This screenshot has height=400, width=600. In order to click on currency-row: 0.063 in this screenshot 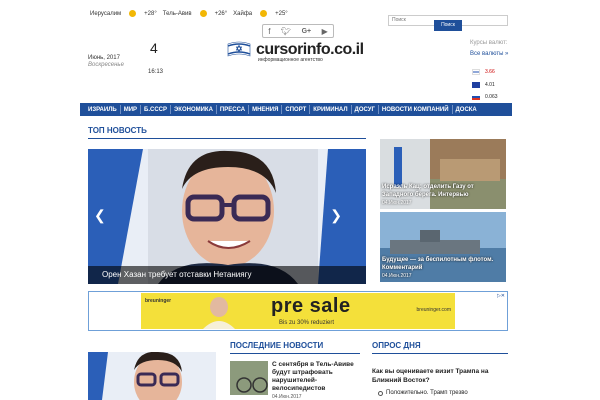, I will do `click(485, 97)`.